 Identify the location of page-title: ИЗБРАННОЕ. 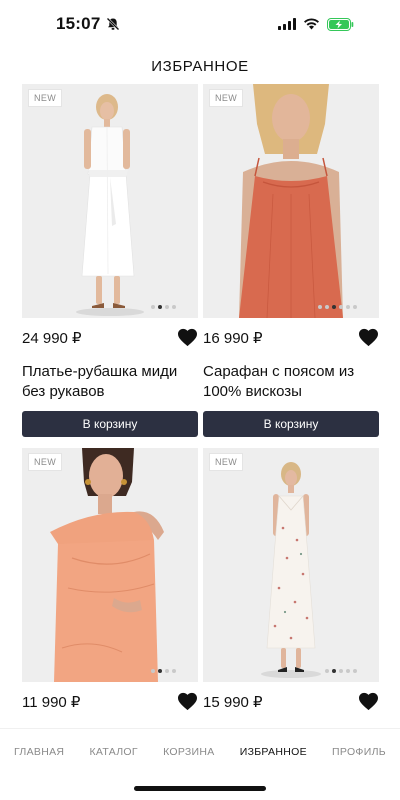
(200, 66).